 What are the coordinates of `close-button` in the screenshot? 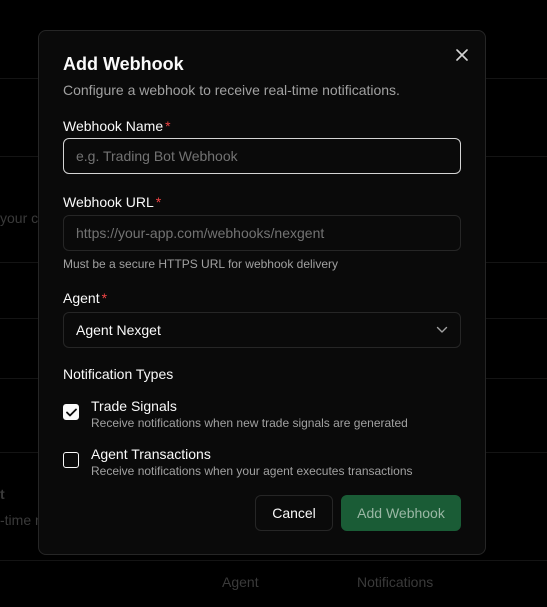 It's located at (462, 55).